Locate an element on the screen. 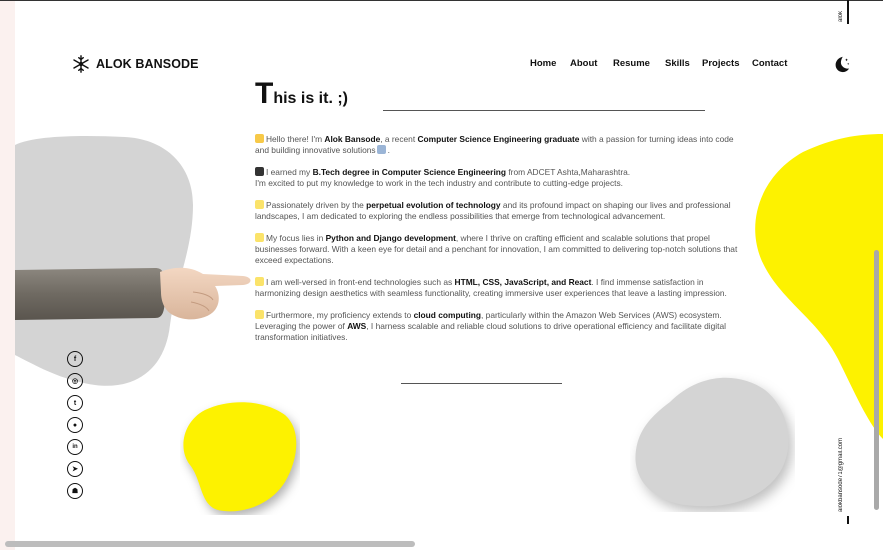 The height and width of the screenshot is (550, 883). text: Passionately driven by the is located at coordinates (316, 205).